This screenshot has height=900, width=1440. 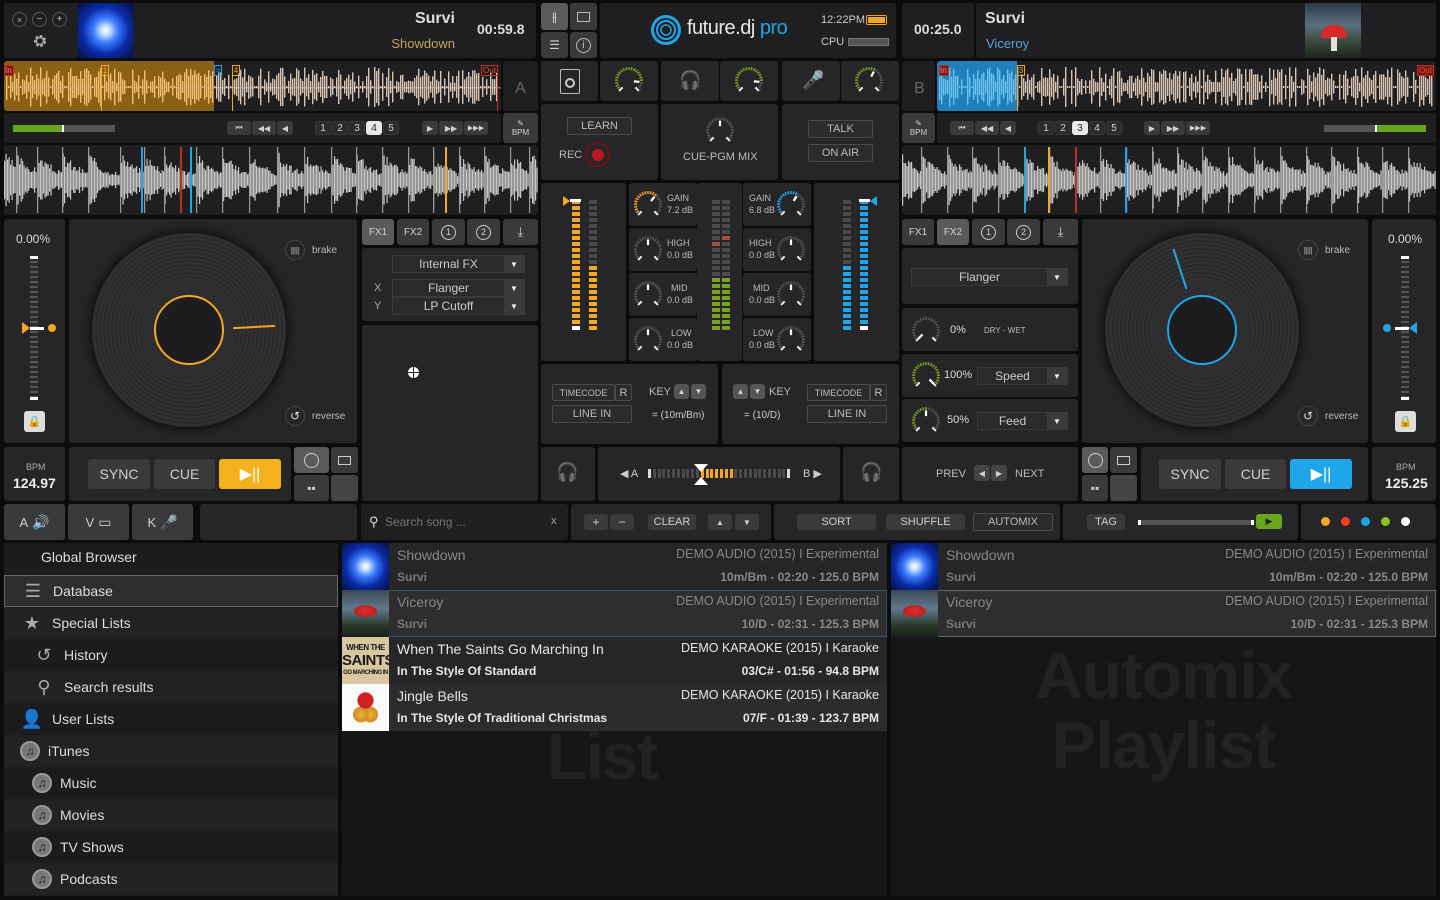 I want to click on deck-a-pitch-lock-button: 🔒, so click(x=34, y=421).